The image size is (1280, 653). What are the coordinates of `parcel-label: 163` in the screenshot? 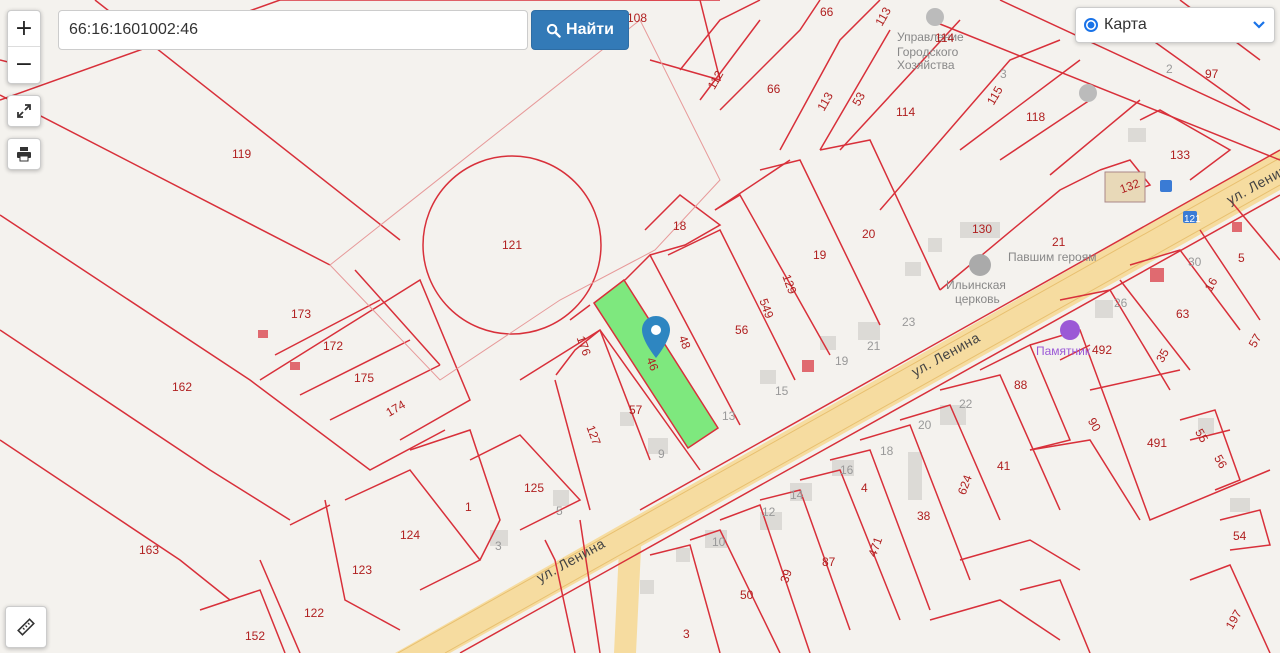 It's located at (149, 550).